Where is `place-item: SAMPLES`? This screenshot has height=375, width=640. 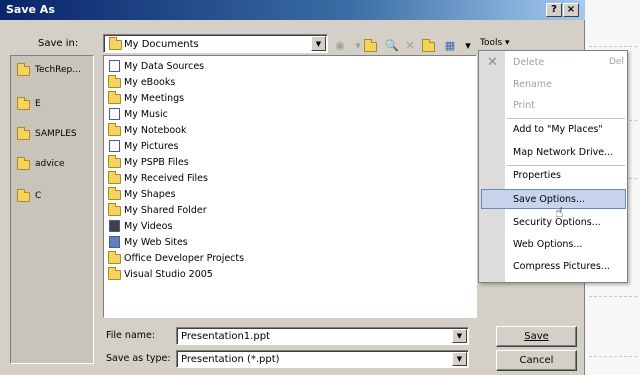 place-item: SAMPLES is located at coordinates (54, 135).